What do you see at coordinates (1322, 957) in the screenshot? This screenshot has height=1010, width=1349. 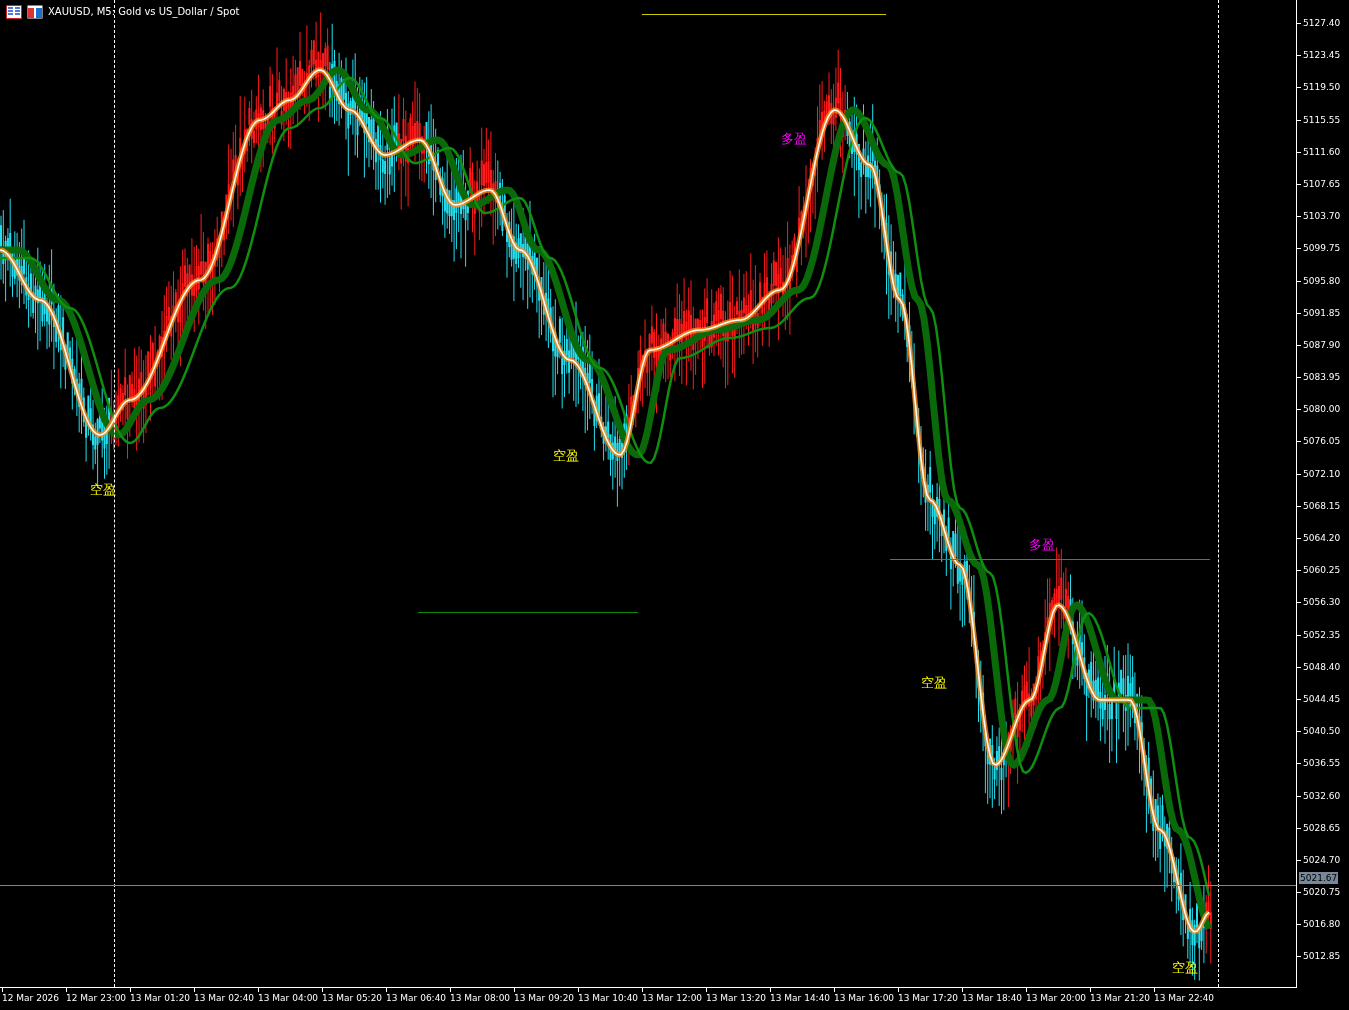 I see `price-tick-label: 5012.85` at bounding box center [1322, 957].